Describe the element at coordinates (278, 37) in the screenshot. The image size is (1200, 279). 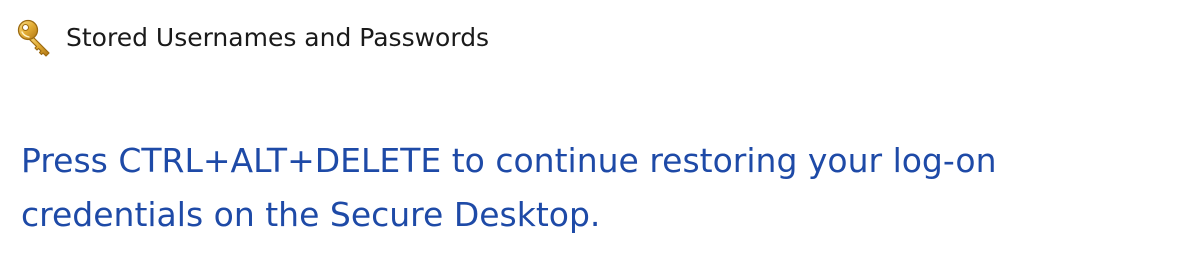
I see `window-title: Stored Usernames and Passwords` at that location.